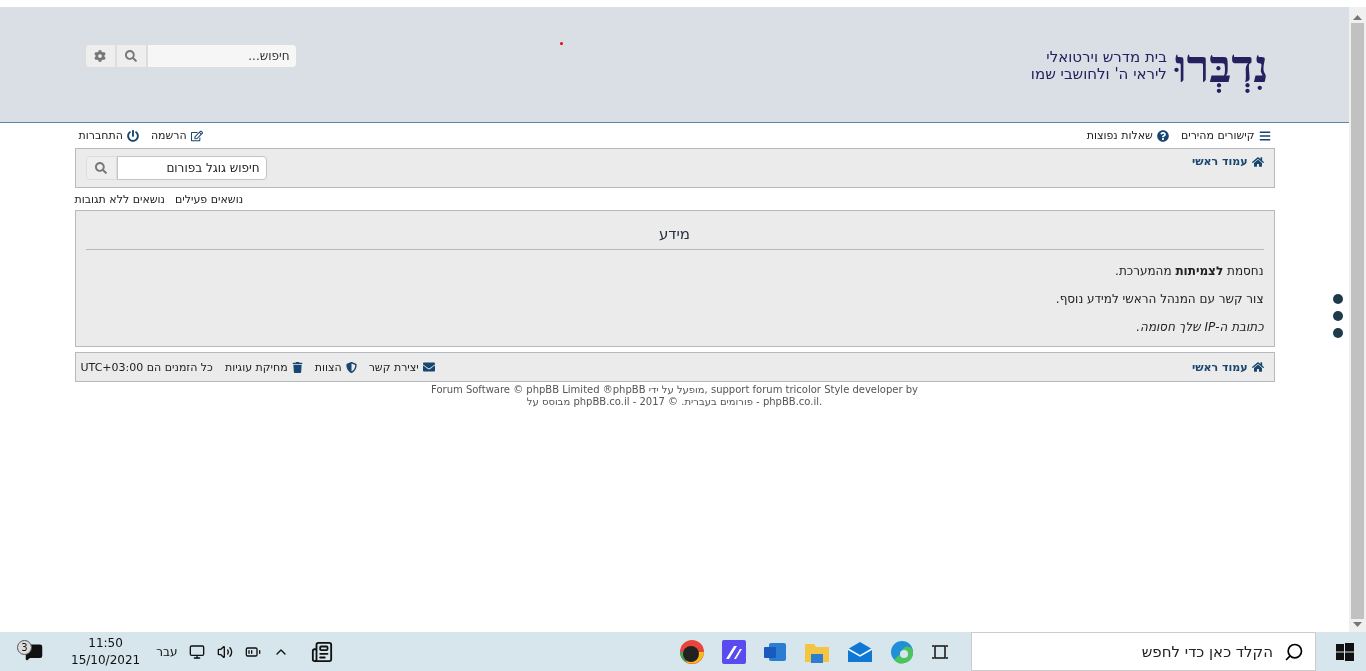 The width and height of the screenshot is (1366, 671). Describe the element at coordinates (1225, 135) in the screenshot. I see `nav-link: קישורים מהירים` at that location.